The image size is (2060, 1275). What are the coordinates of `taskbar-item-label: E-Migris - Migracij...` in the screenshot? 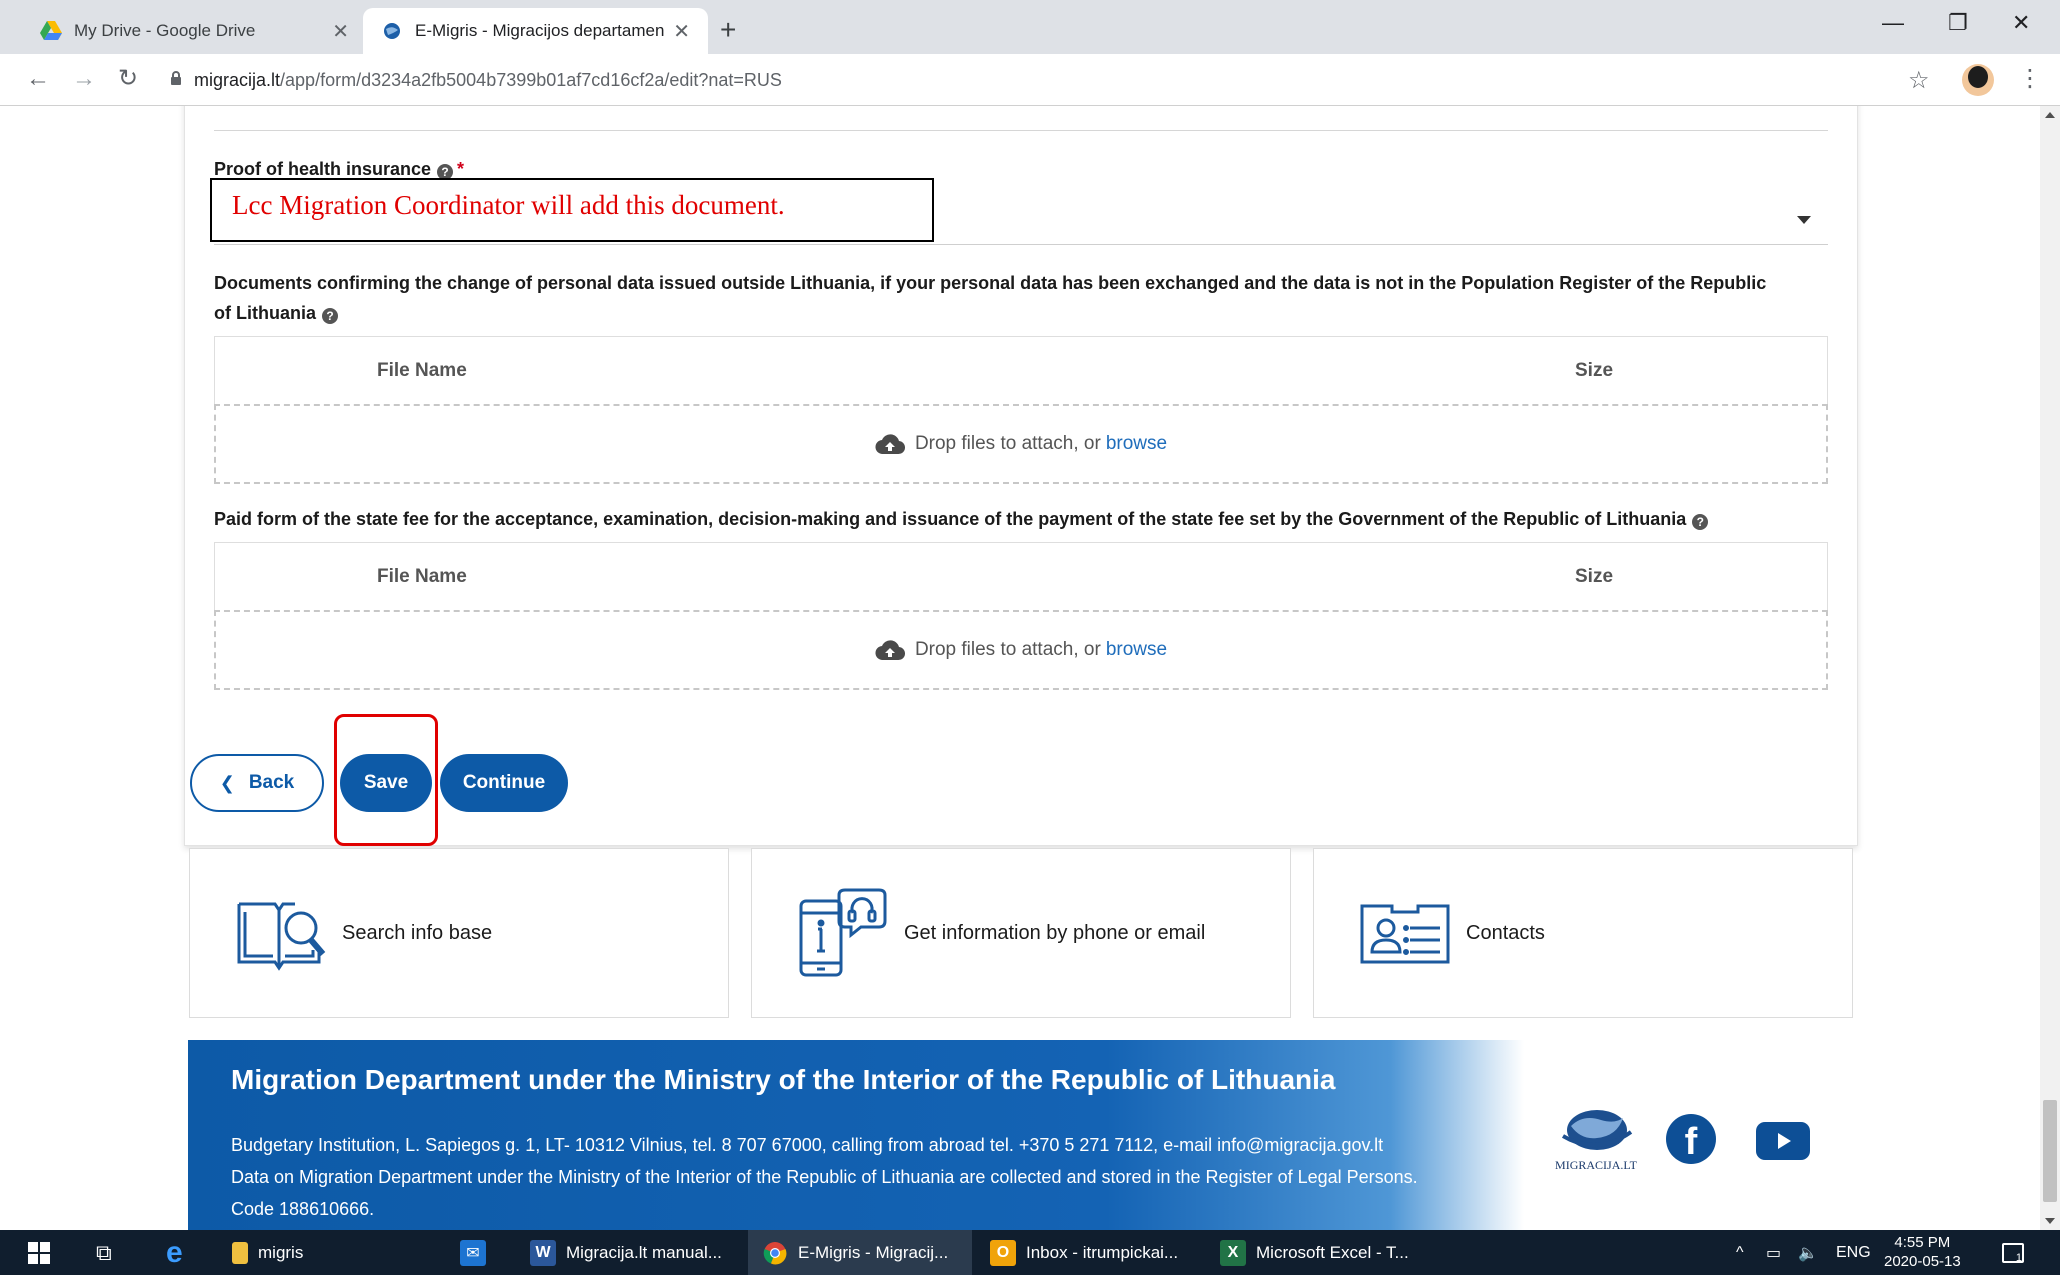 It's located at (873, 1252).